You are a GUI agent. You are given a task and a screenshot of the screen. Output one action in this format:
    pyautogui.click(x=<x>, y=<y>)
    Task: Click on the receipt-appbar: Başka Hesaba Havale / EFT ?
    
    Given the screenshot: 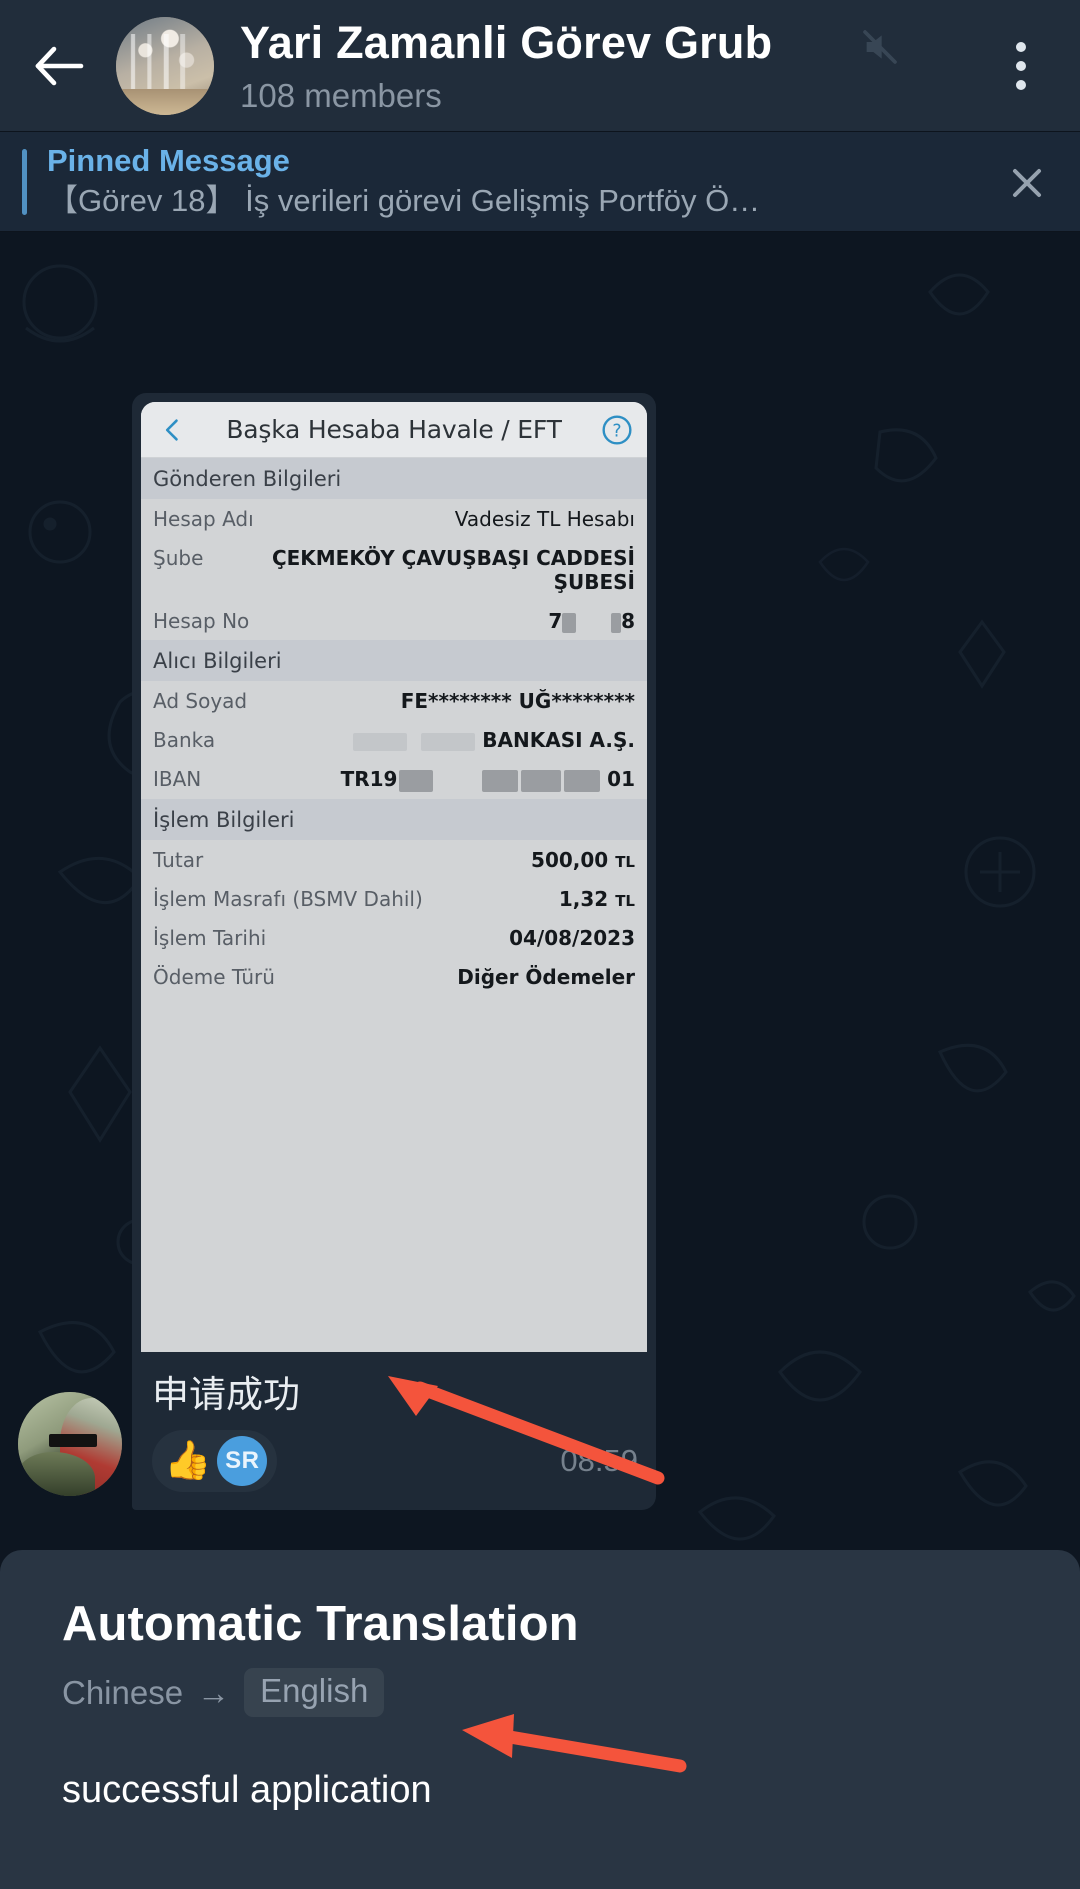 What is the action you would take?
    pyautogui.click(x=394, y=430)
    